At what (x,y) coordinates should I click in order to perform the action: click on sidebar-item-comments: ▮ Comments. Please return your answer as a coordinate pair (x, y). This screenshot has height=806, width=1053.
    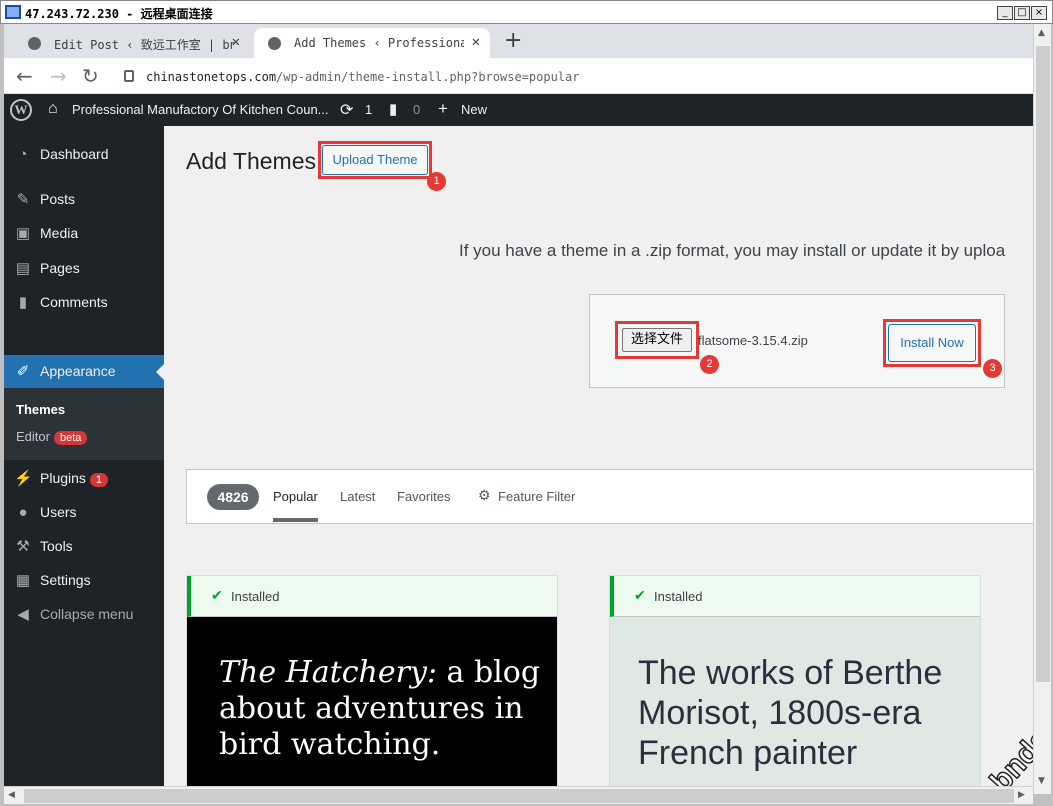
    Looking at the image, I should click on (84, 303).